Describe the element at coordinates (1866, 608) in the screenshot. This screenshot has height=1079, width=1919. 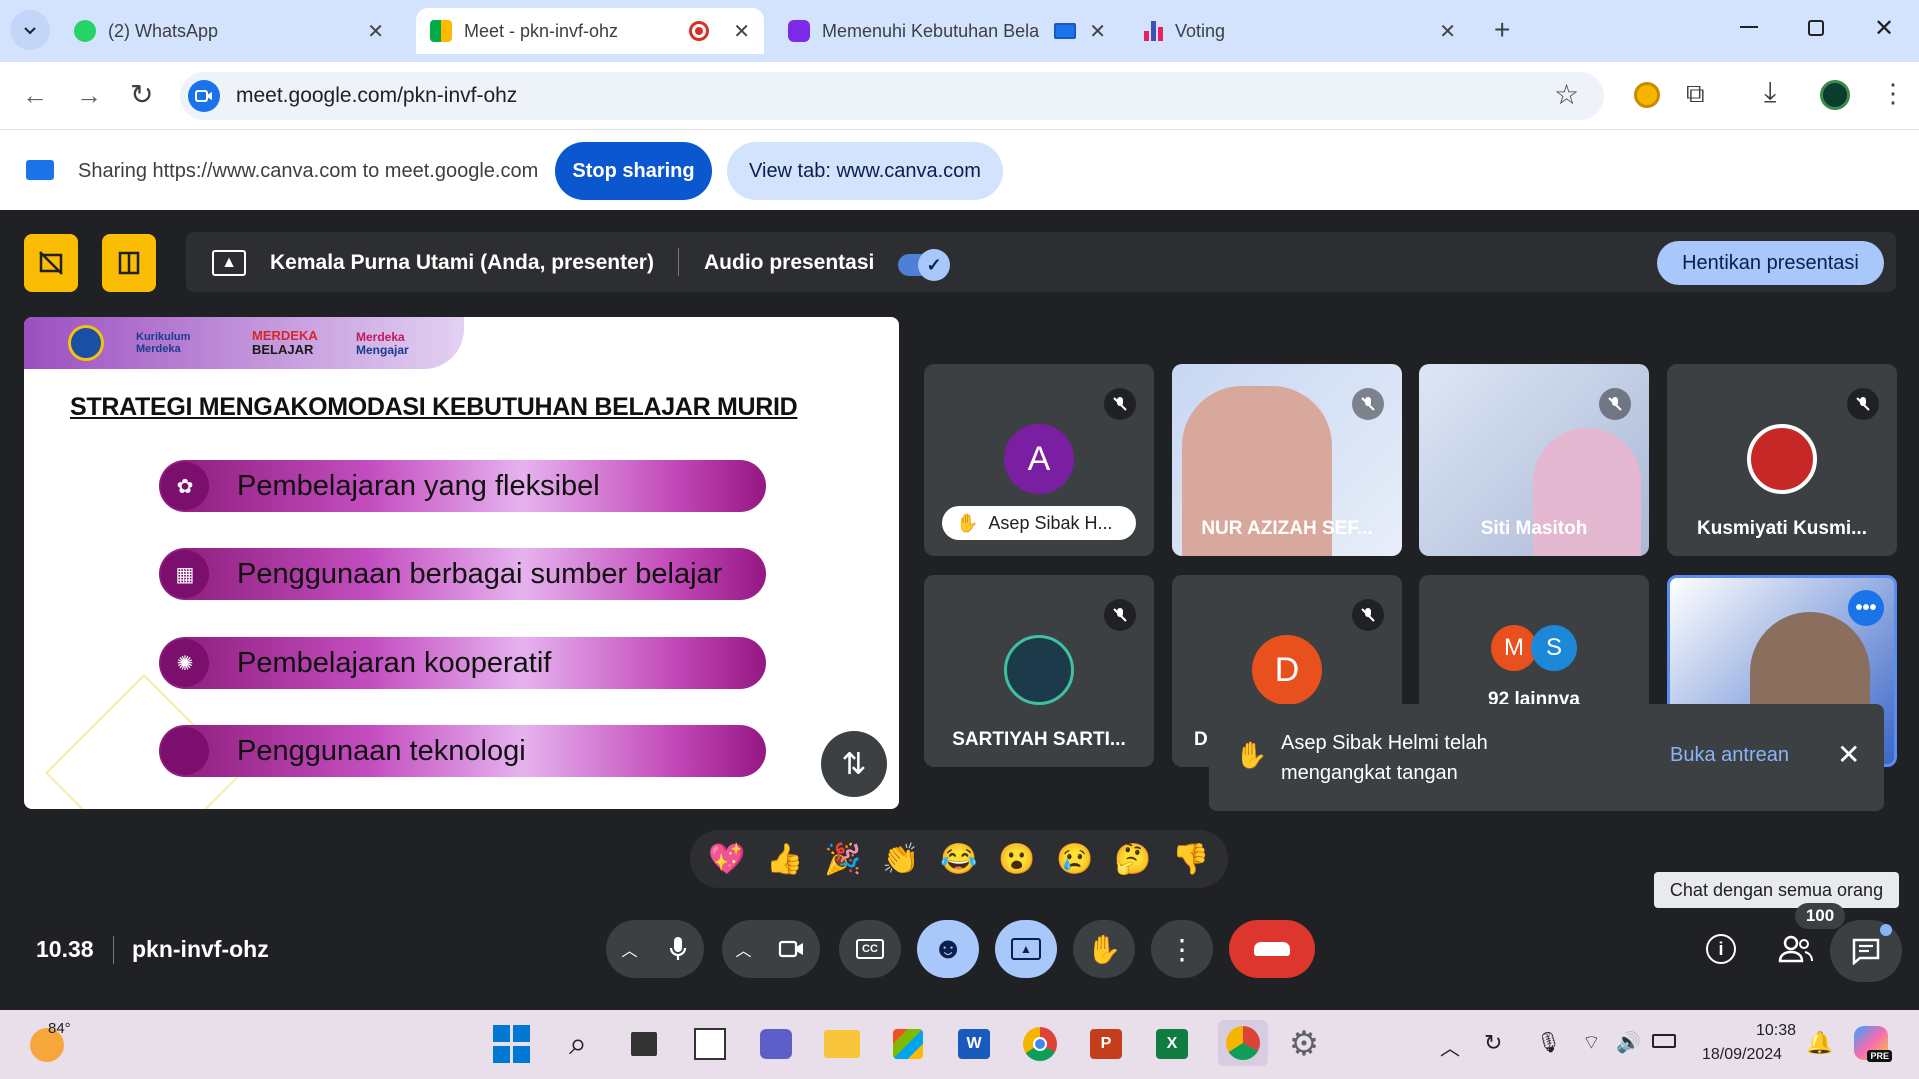
I see `more-options-icon: •••` at that location.